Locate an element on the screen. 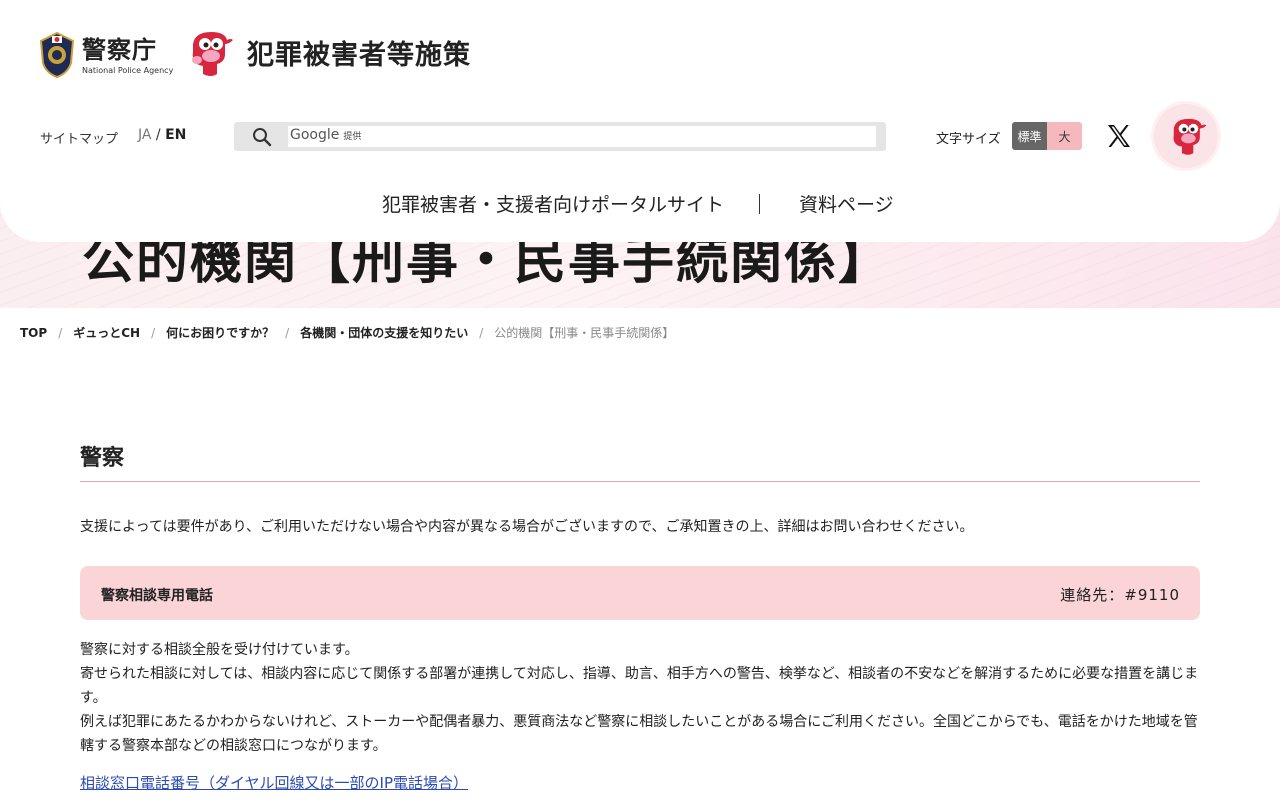 The width and height of the screenshot is (1280, 800). lang-ja-link: JA is located at coordinates (144, 135).